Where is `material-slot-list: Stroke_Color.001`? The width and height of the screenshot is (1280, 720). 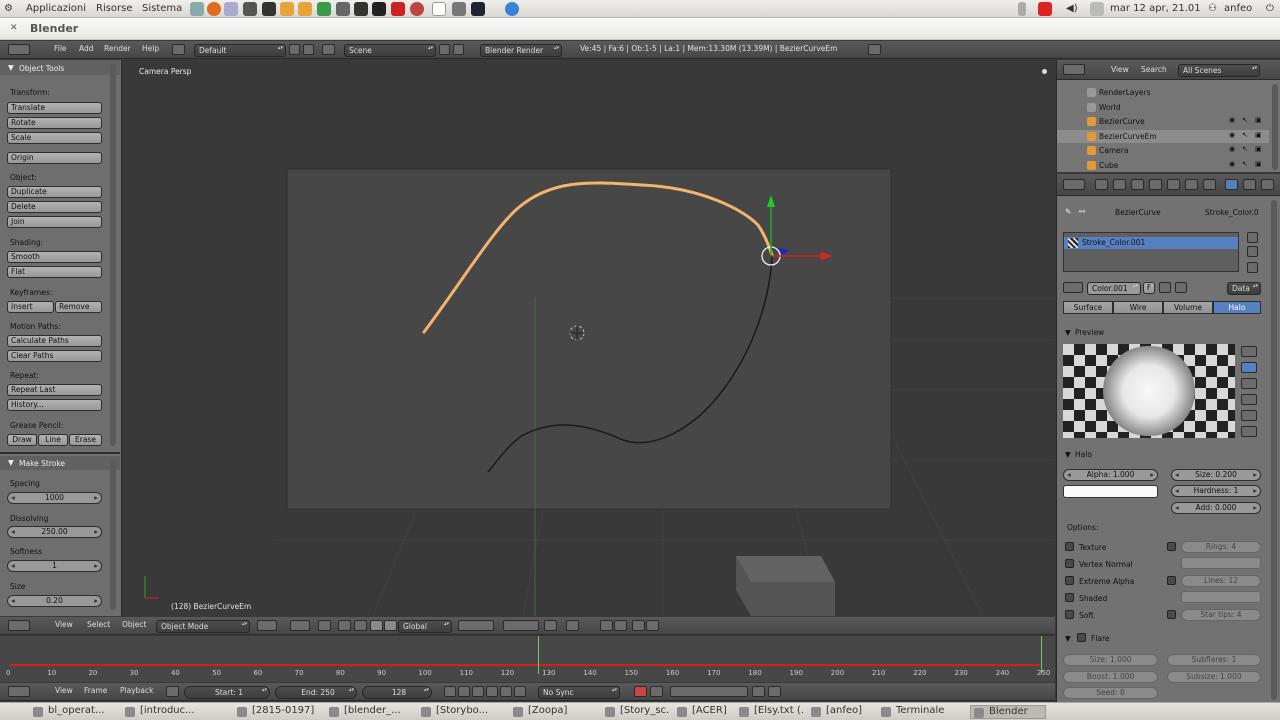 material-slot-list: Stroke_Color.001 is located at coordinates (1151, 252).